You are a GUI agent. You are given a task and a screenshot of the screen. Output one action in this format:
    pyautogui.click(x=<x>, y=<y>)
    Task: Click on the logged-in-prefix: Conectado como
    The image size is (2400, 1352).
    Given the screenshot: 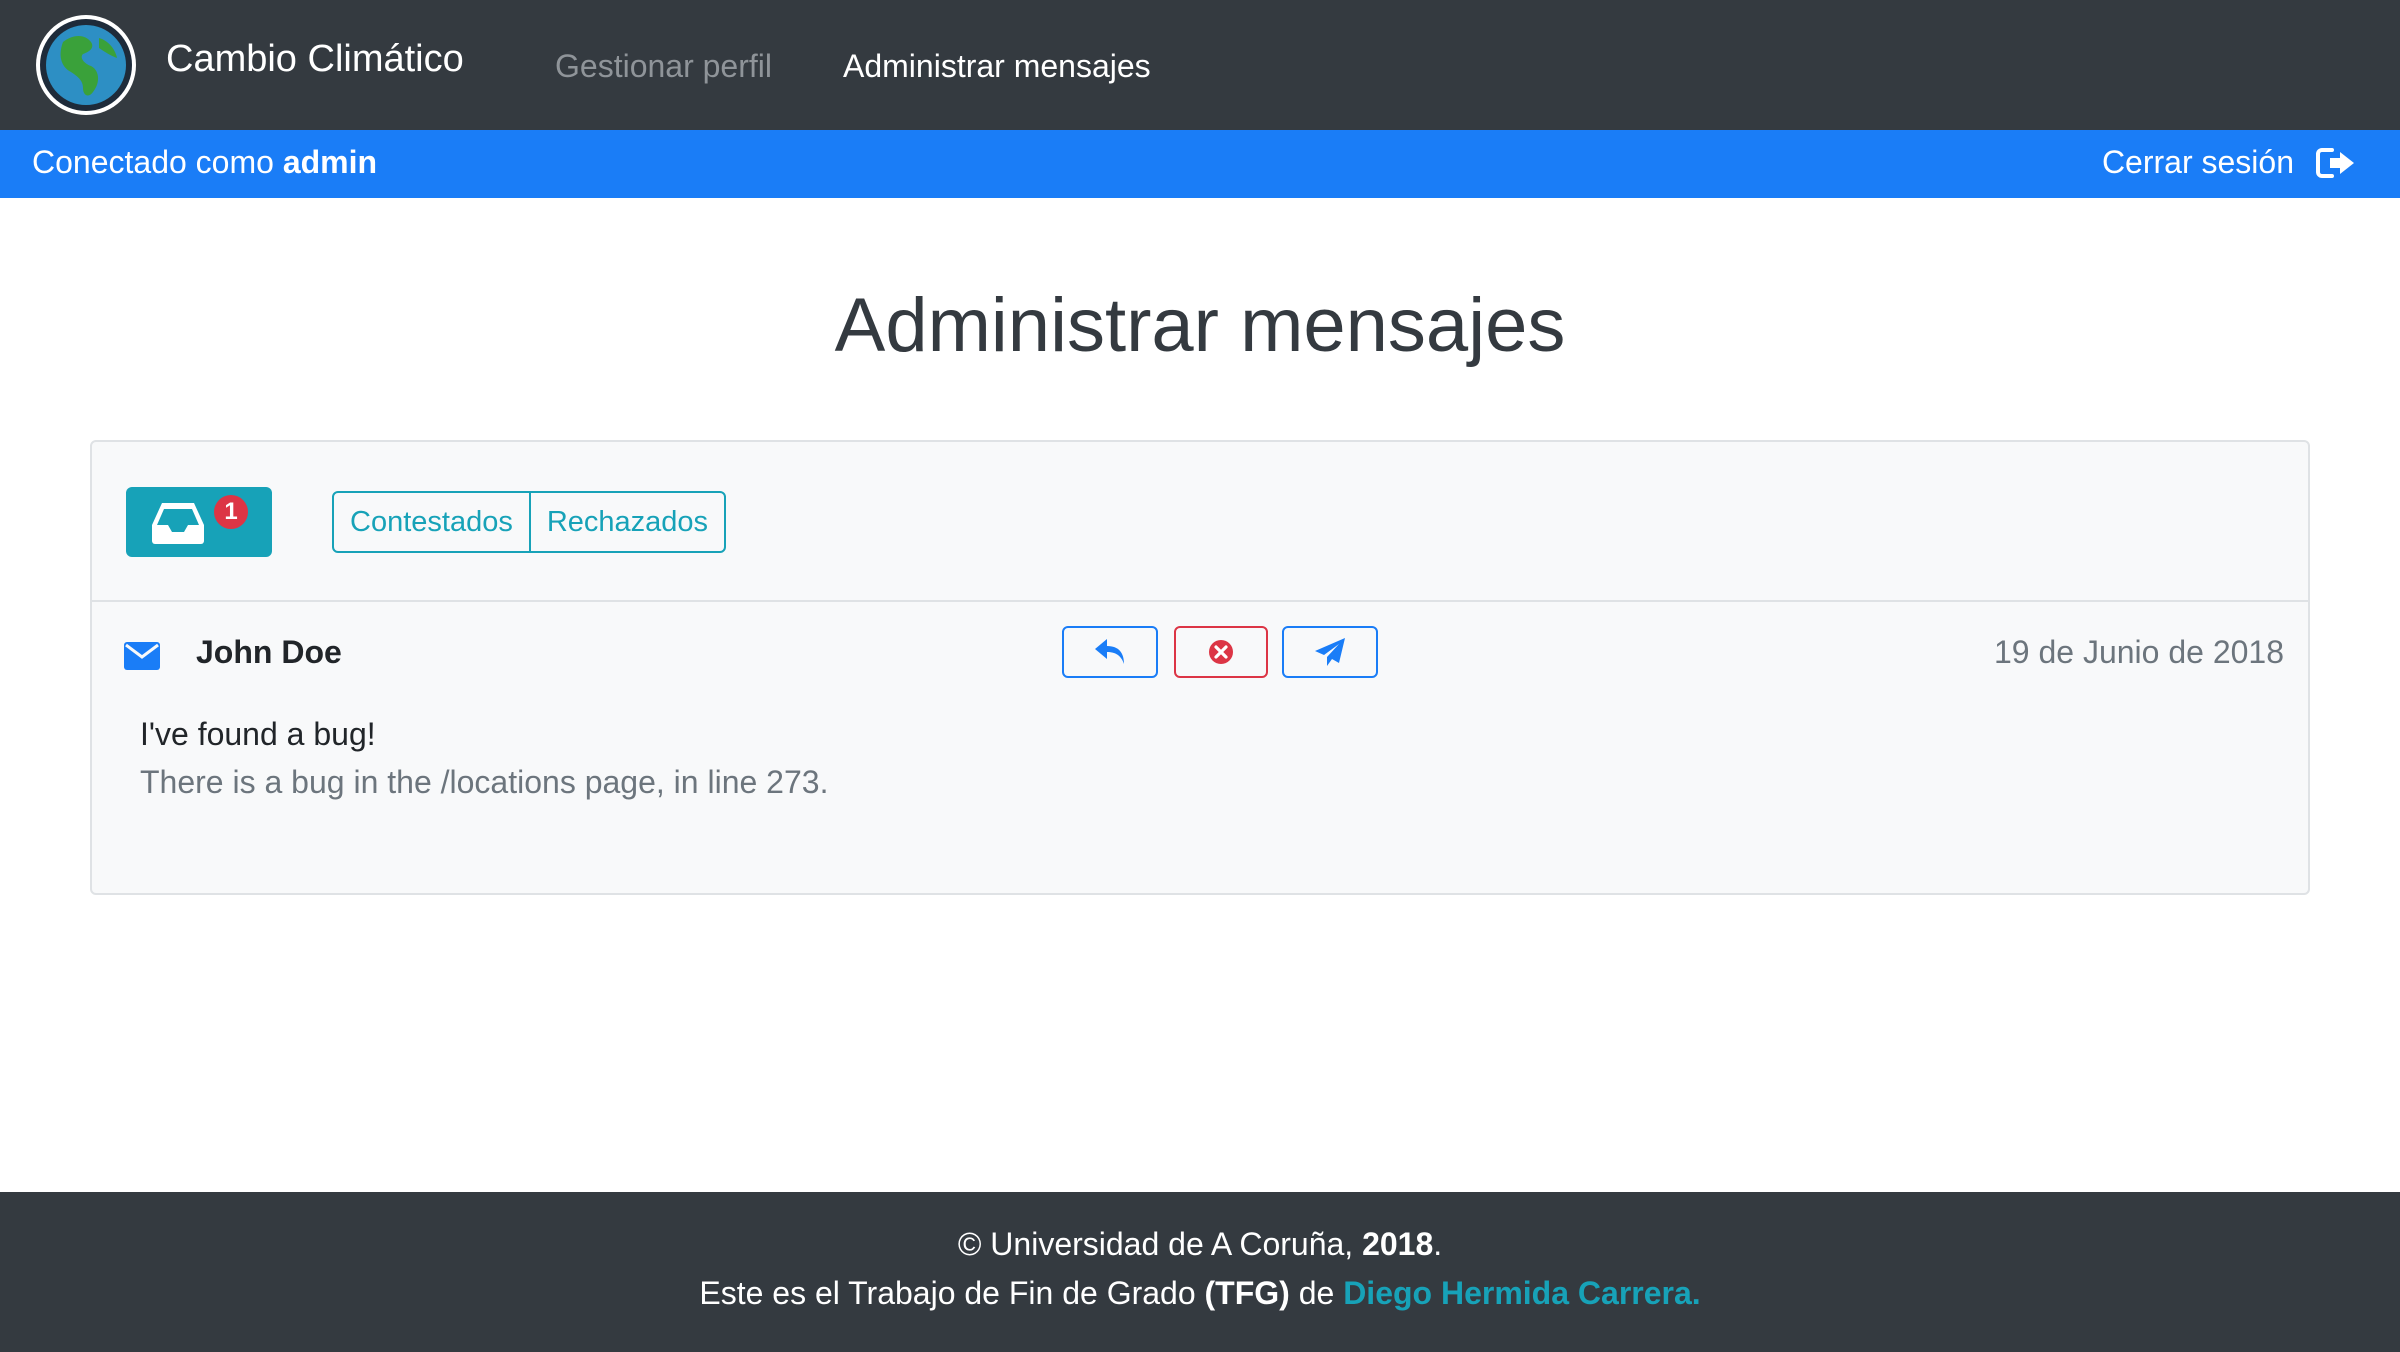 What is the action you would take?
    pyautogui.click(x=153, y=162)
    